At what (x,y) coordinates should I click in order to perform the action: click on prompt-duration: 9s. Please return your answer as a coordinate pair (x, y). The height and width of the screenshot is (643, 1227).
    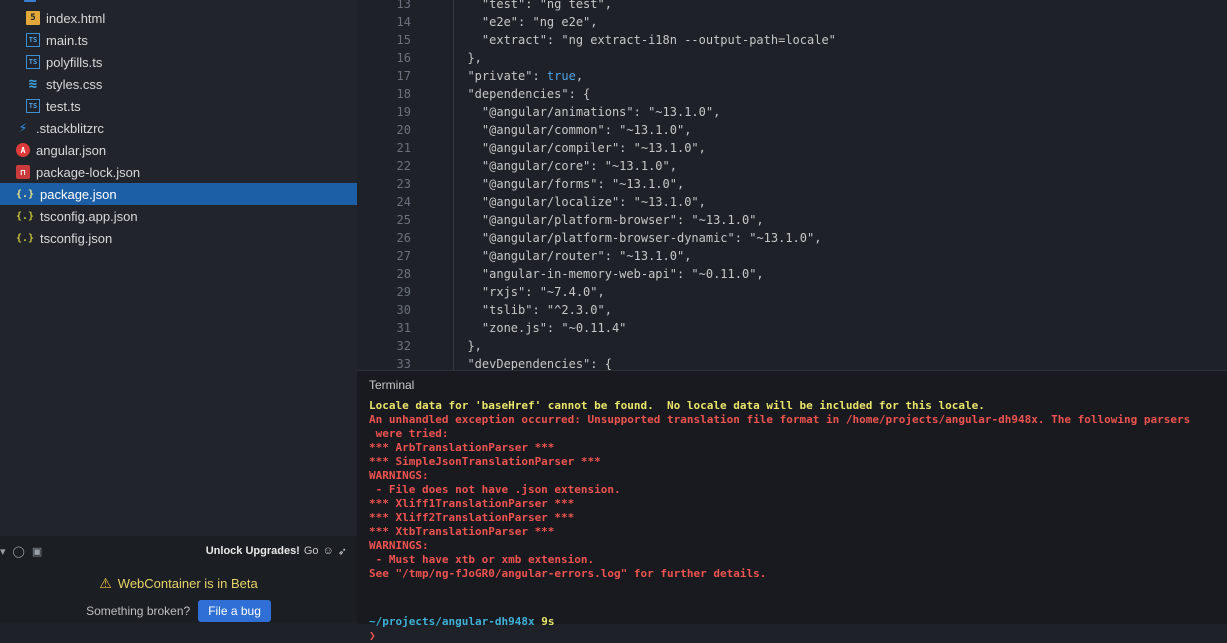
    Looking at the image, I should click on (548, 621).